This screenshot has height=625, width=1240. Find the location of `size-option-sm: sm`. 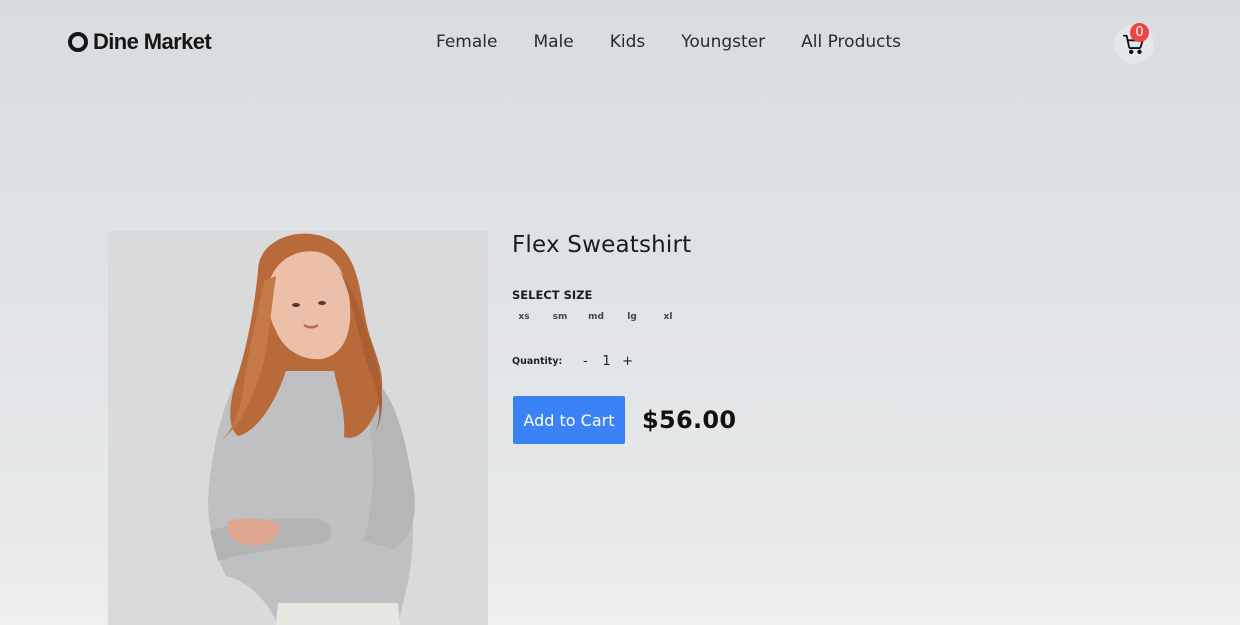

size-option-sm: sm is located at coordinates (560, 317).